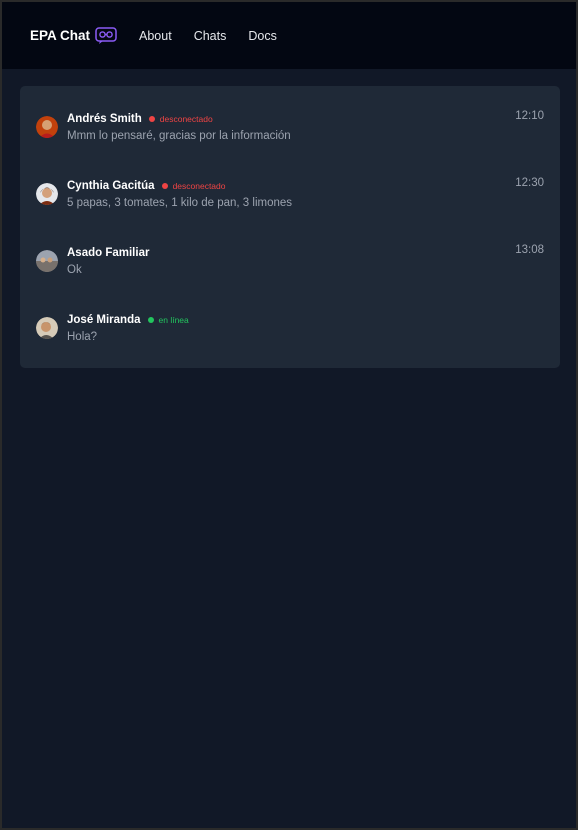 The height and width of the screenshot is (830, 578). Describe the element at coordinates (262, 36) in the screenshot. I see `nav-link-docs: Docs` at that location.